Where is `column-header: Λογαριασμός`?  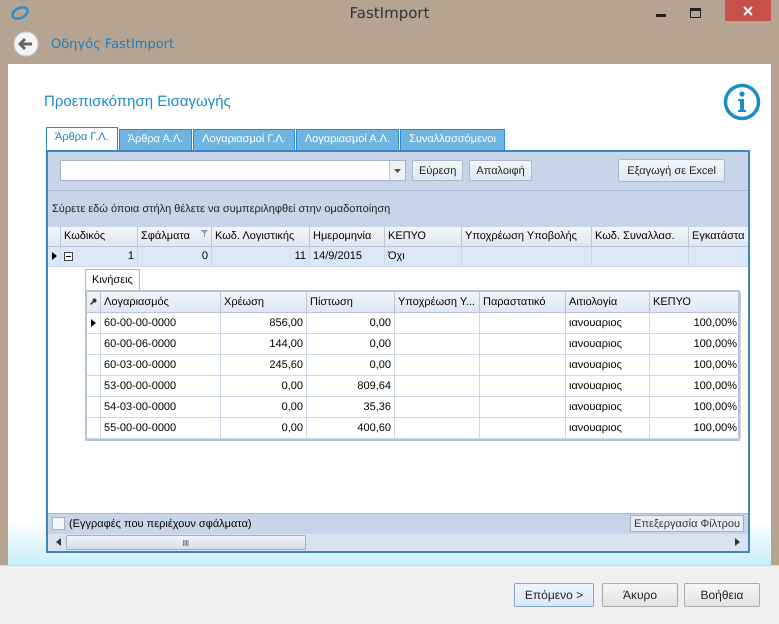 column-header: Λογαριασμός is located at coordinates (161, 302).